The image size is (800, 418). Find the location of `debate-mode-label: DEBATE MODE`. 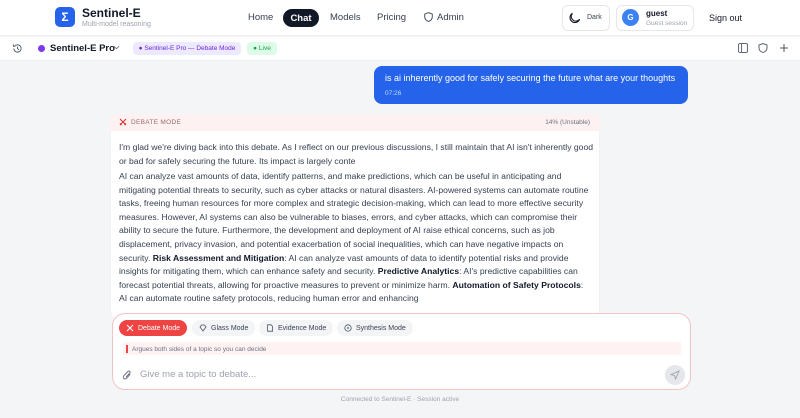

debate-mode-label: DEBATE MODE is located at coordinates (156, 122).